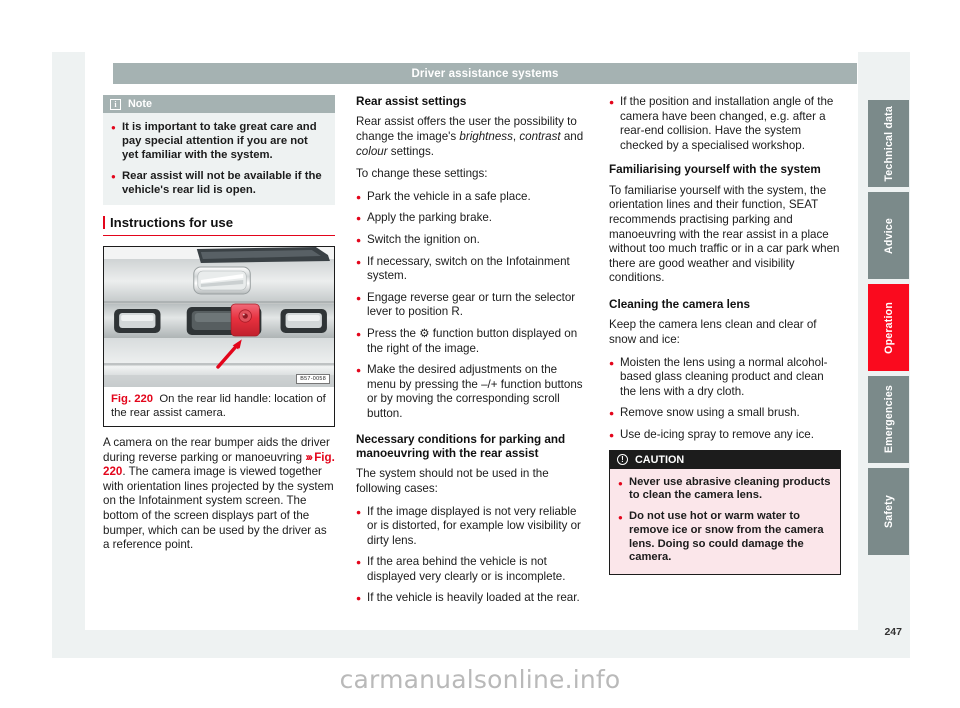 Image resolution: width=960 pixels, height=708 pixels. Describe the element at coordinates (540, 136) in the screenshot. I see `term-contrast: contrast` at that location.